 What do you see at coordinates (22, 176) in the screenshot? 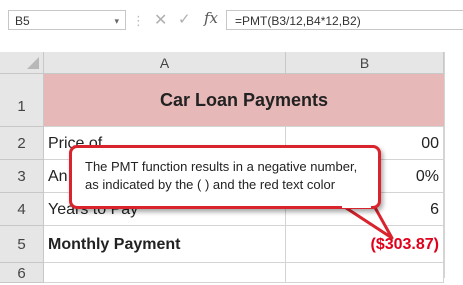
I see `row-header-3: 3` at bounding box center [22, 176].